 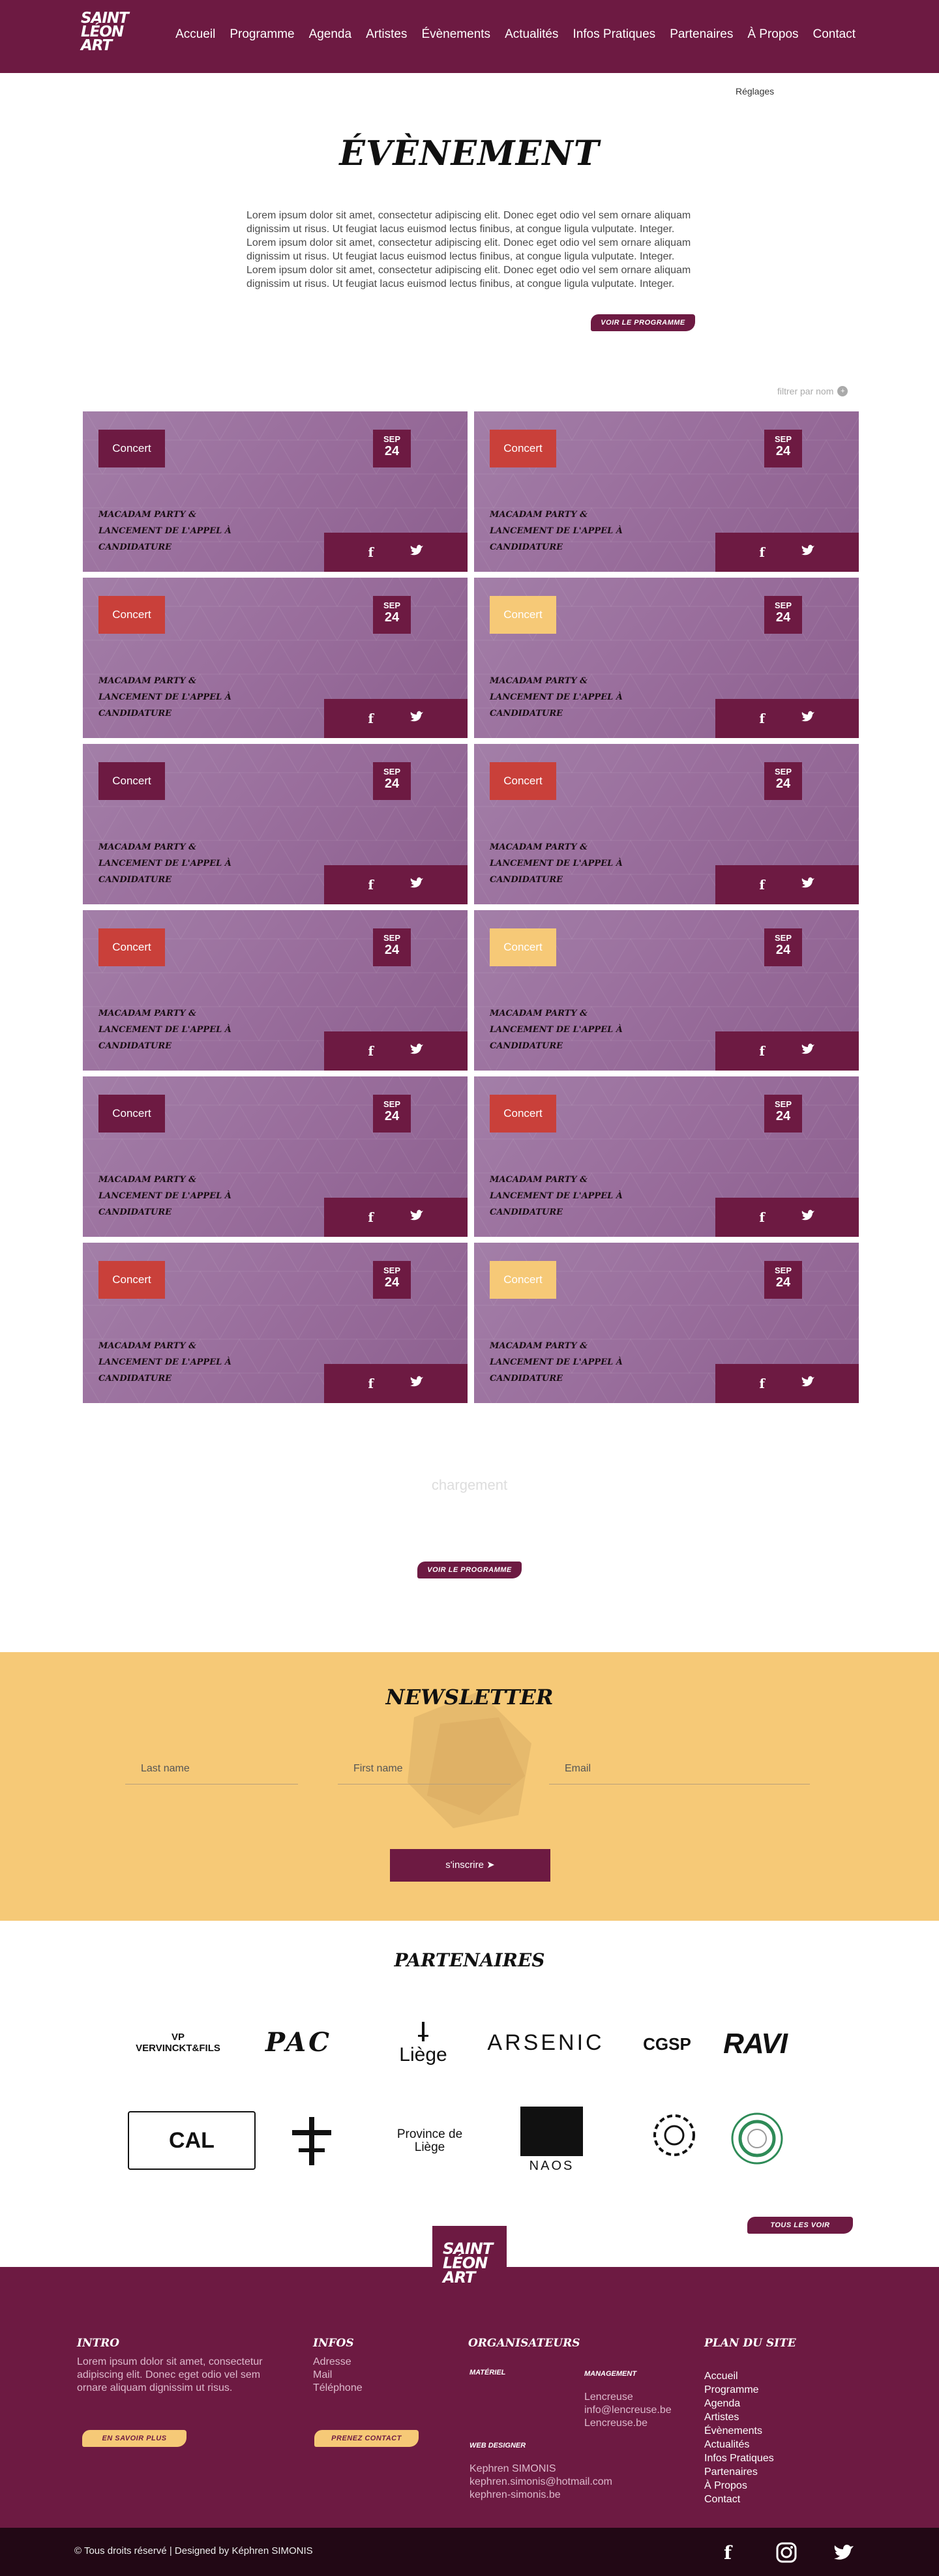 I want to click on nav-item-accueil: Accueil, so click(x=195, y=34).